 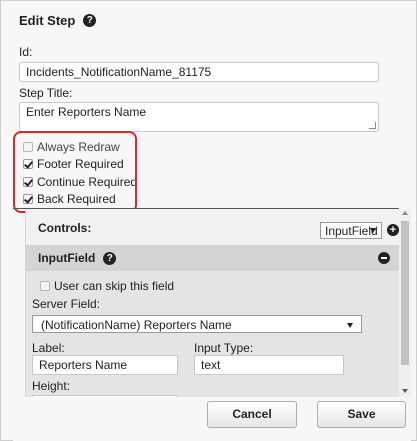 What do you see at coordinates (269, 365) in the screenshot?
I see `input-type-input: text` at bounding box center [269, 365].